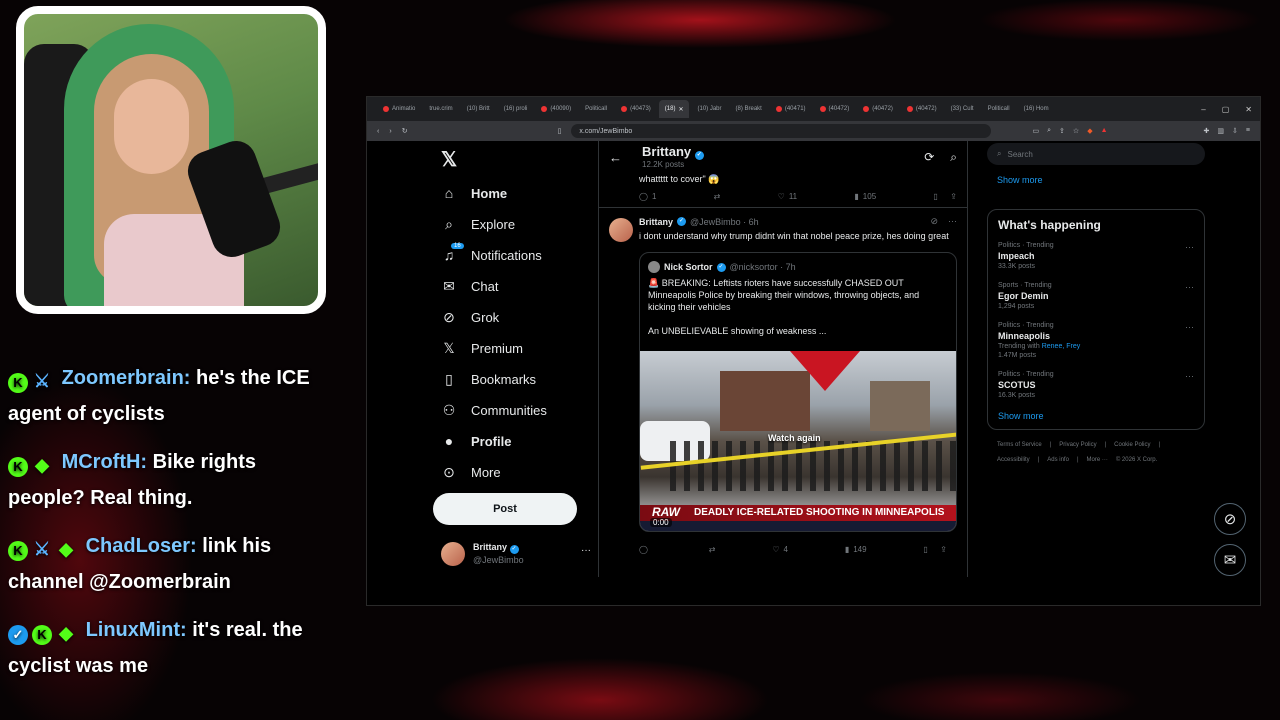  Describe the element at coordinates (674, 109) in the screenshot. I see `browser-tab-active: (18) ✕` at that location.